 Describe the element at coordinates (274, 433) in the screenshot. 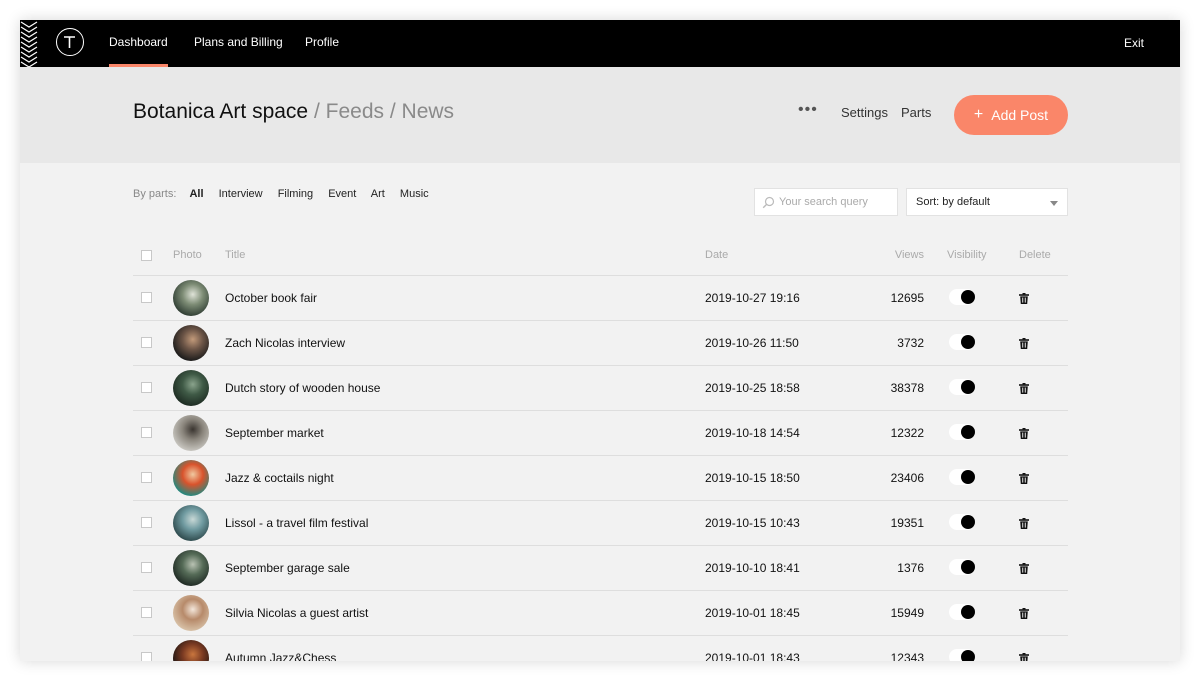

I see `post-title: September market` at that location.